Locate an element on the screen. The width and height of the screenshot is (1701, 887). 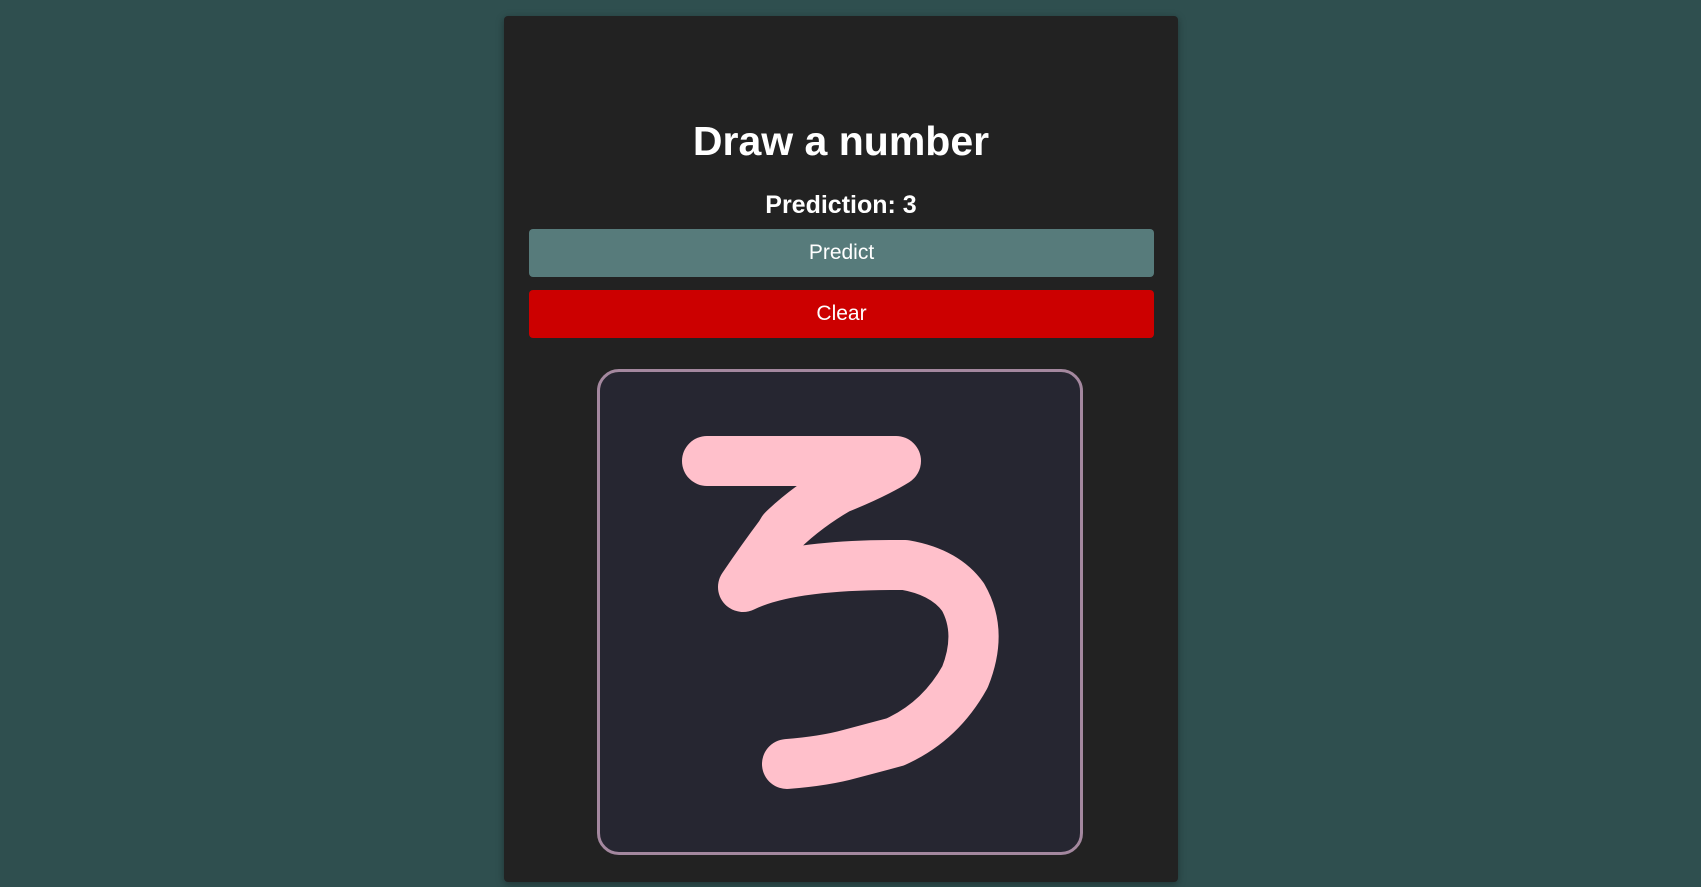
prediction-label: Prediction: 3 is located at coordinates (841, 205).